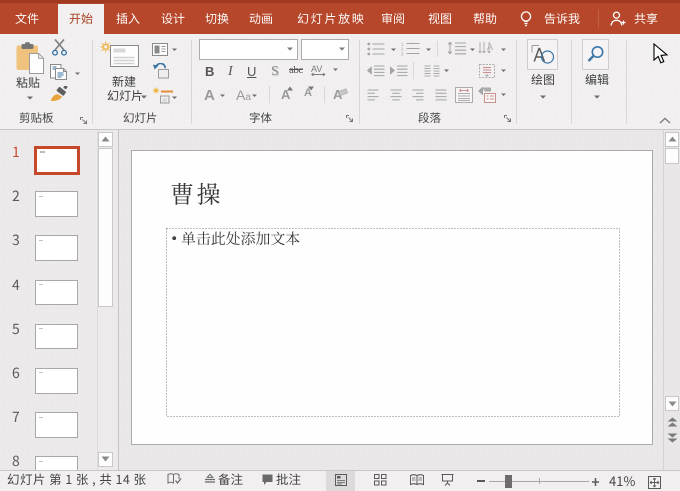  Describe the element at coordinates (490, 47) in the screenshot. I see `svg-text: A` at that location.